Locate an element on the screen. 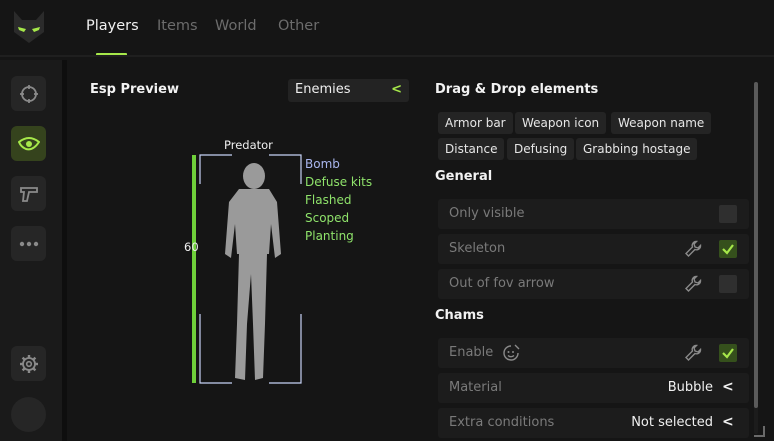 Image resolution: width=774 pixels, height=441 pixels. chams-enable-label: Enable is located at coordinates (471, 352).